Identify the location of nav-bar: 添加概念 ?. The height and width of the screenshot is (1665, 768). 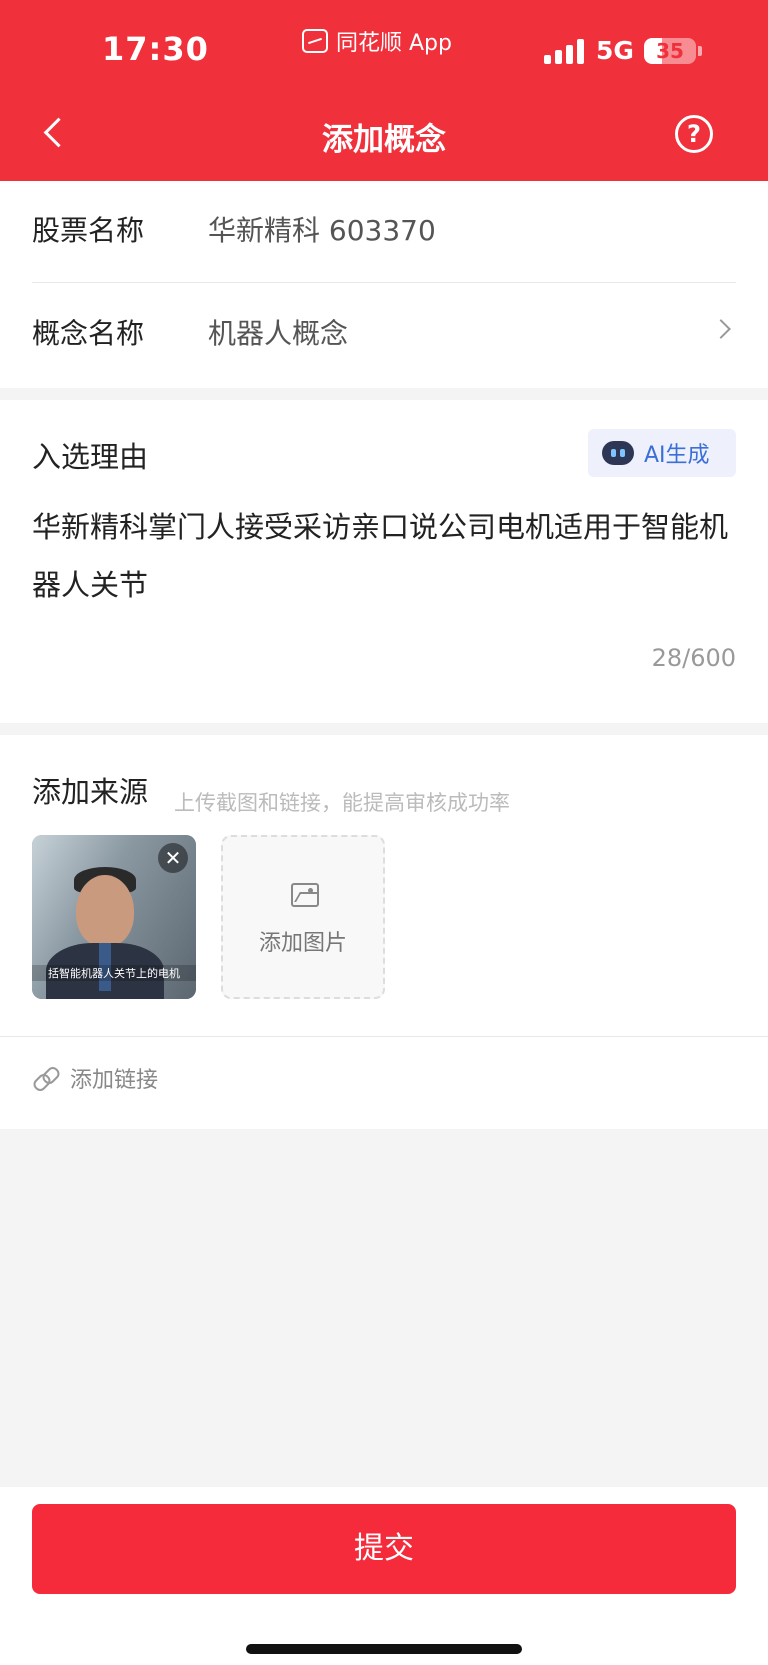
(384, 140).